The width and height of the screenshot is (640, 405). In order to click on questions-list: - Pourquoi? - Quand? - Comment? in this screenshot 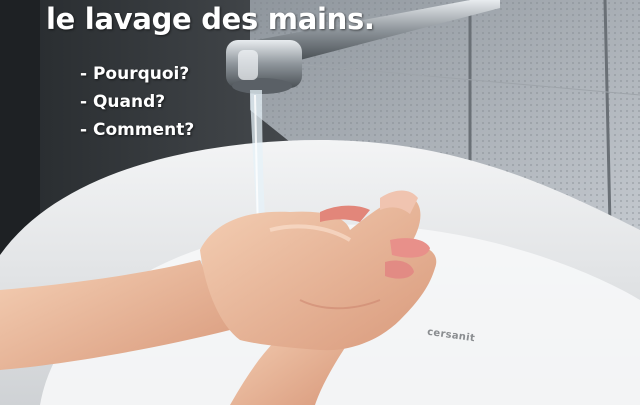, I will do `click(137, 102)`.